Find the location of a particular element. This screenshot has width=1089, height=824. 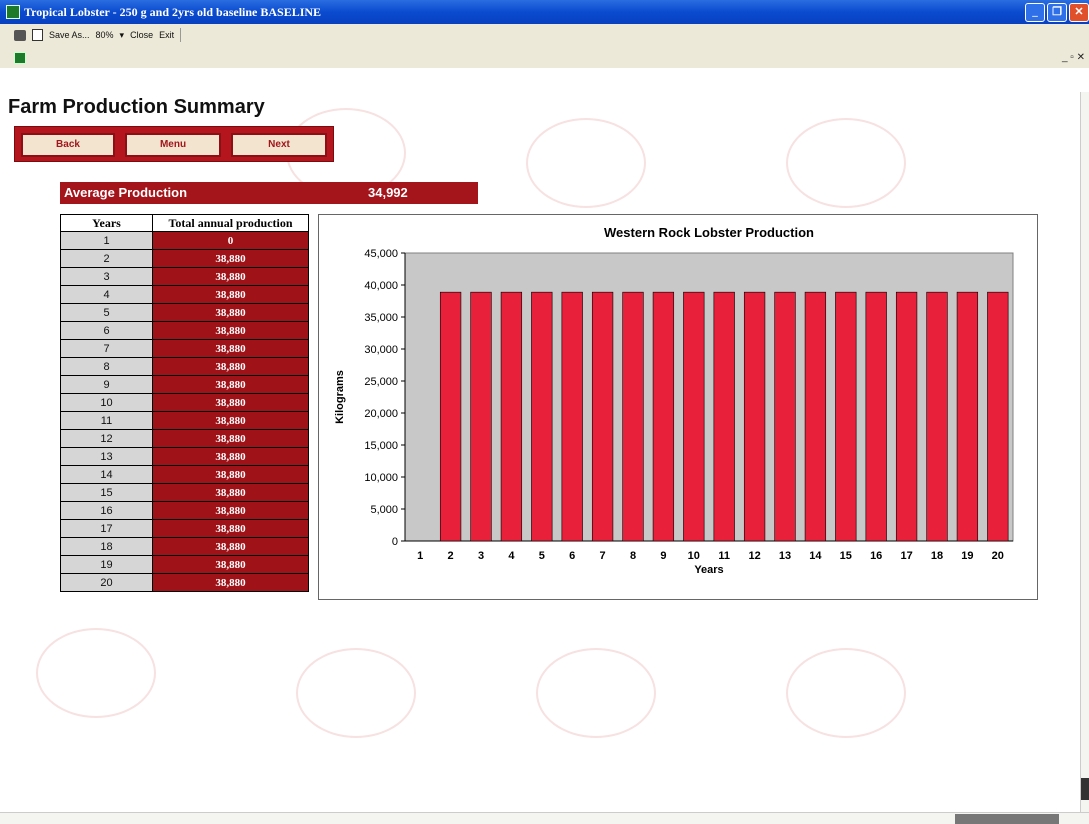

table-row: 18 38,880 is located at coordinates (184, 546).